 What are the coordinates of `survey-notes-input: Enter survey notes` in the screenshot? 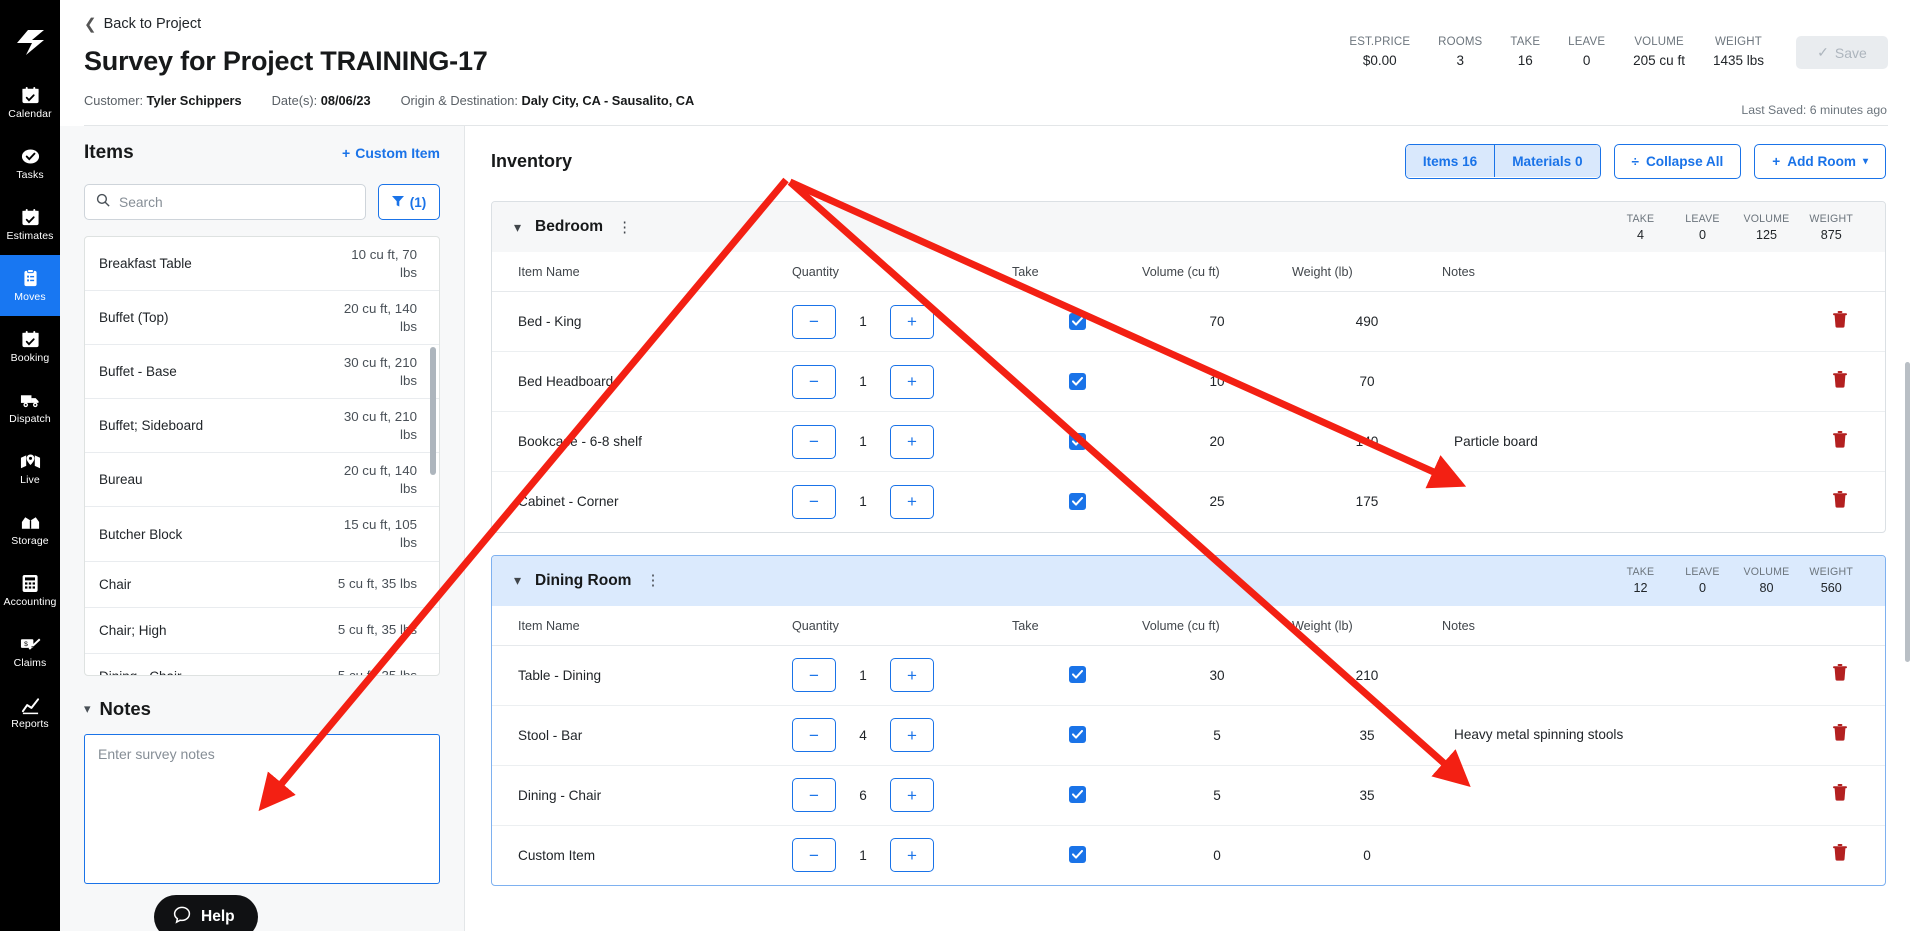 It's located at (262, 809).